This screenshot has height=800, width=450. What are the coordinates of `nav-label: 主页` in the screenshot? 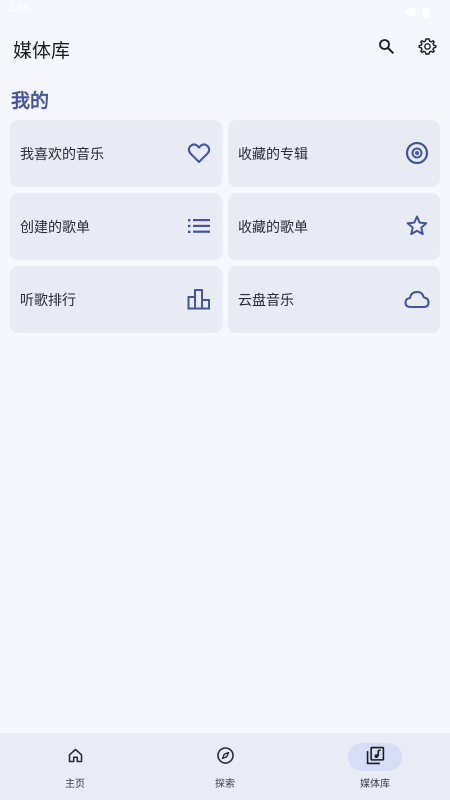 It's located at (75, 784).